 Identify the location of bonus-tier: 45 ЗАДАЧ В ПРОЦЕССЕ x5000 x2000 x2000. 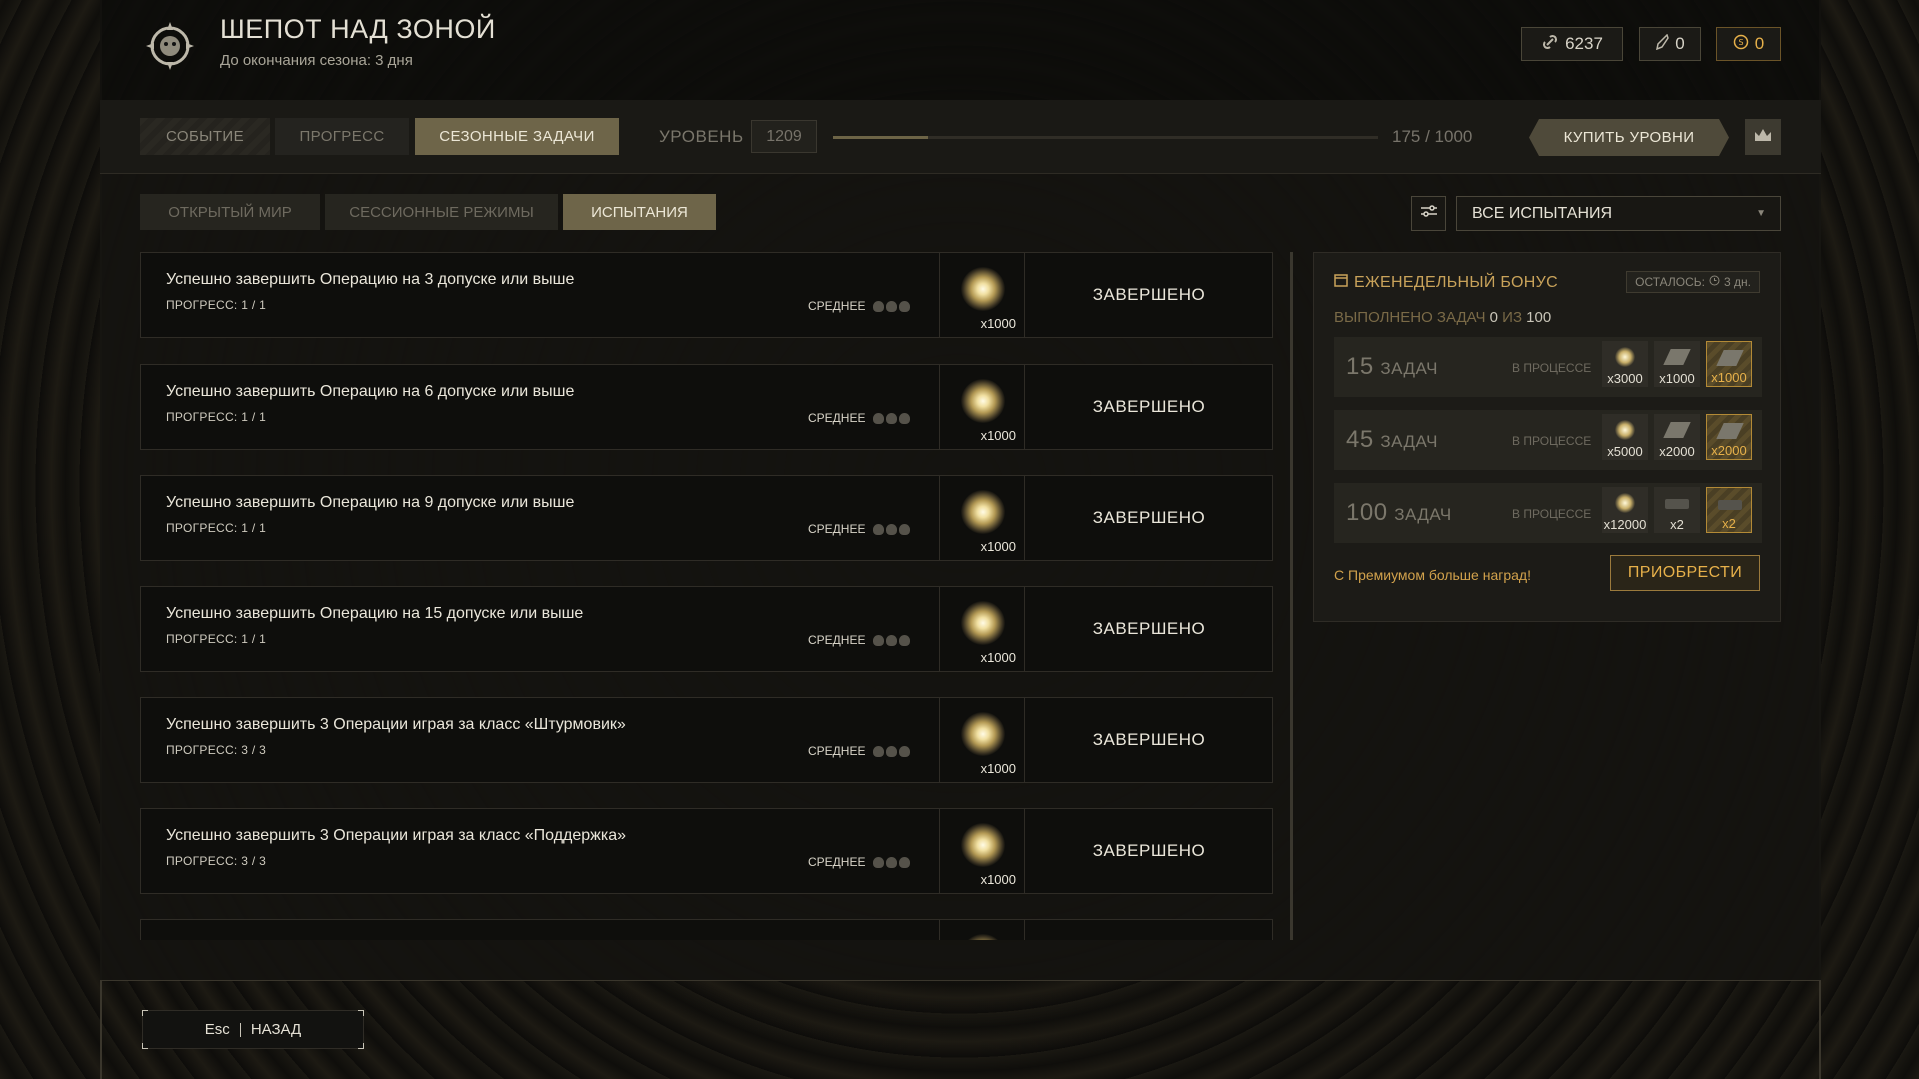
(1548, 440).